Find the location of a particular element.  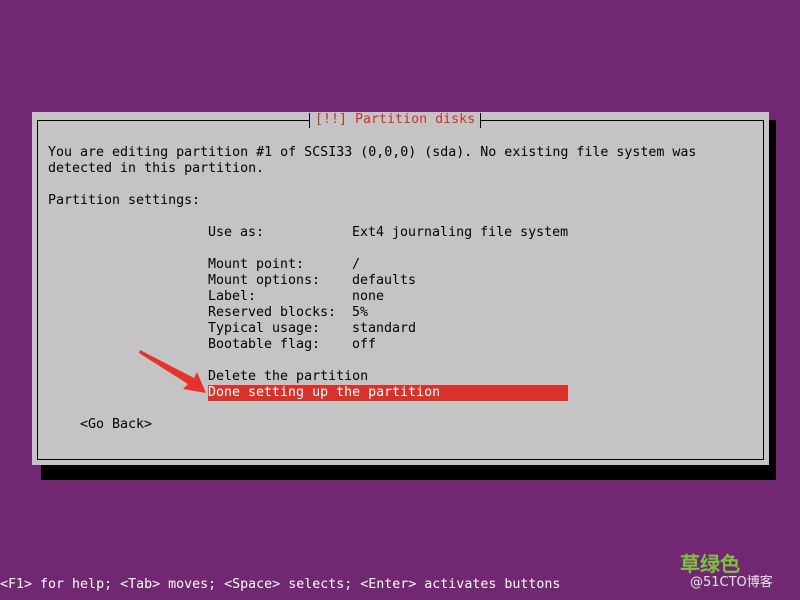

watermark-logo: 草绿色 is located at coordinates (710, 564).